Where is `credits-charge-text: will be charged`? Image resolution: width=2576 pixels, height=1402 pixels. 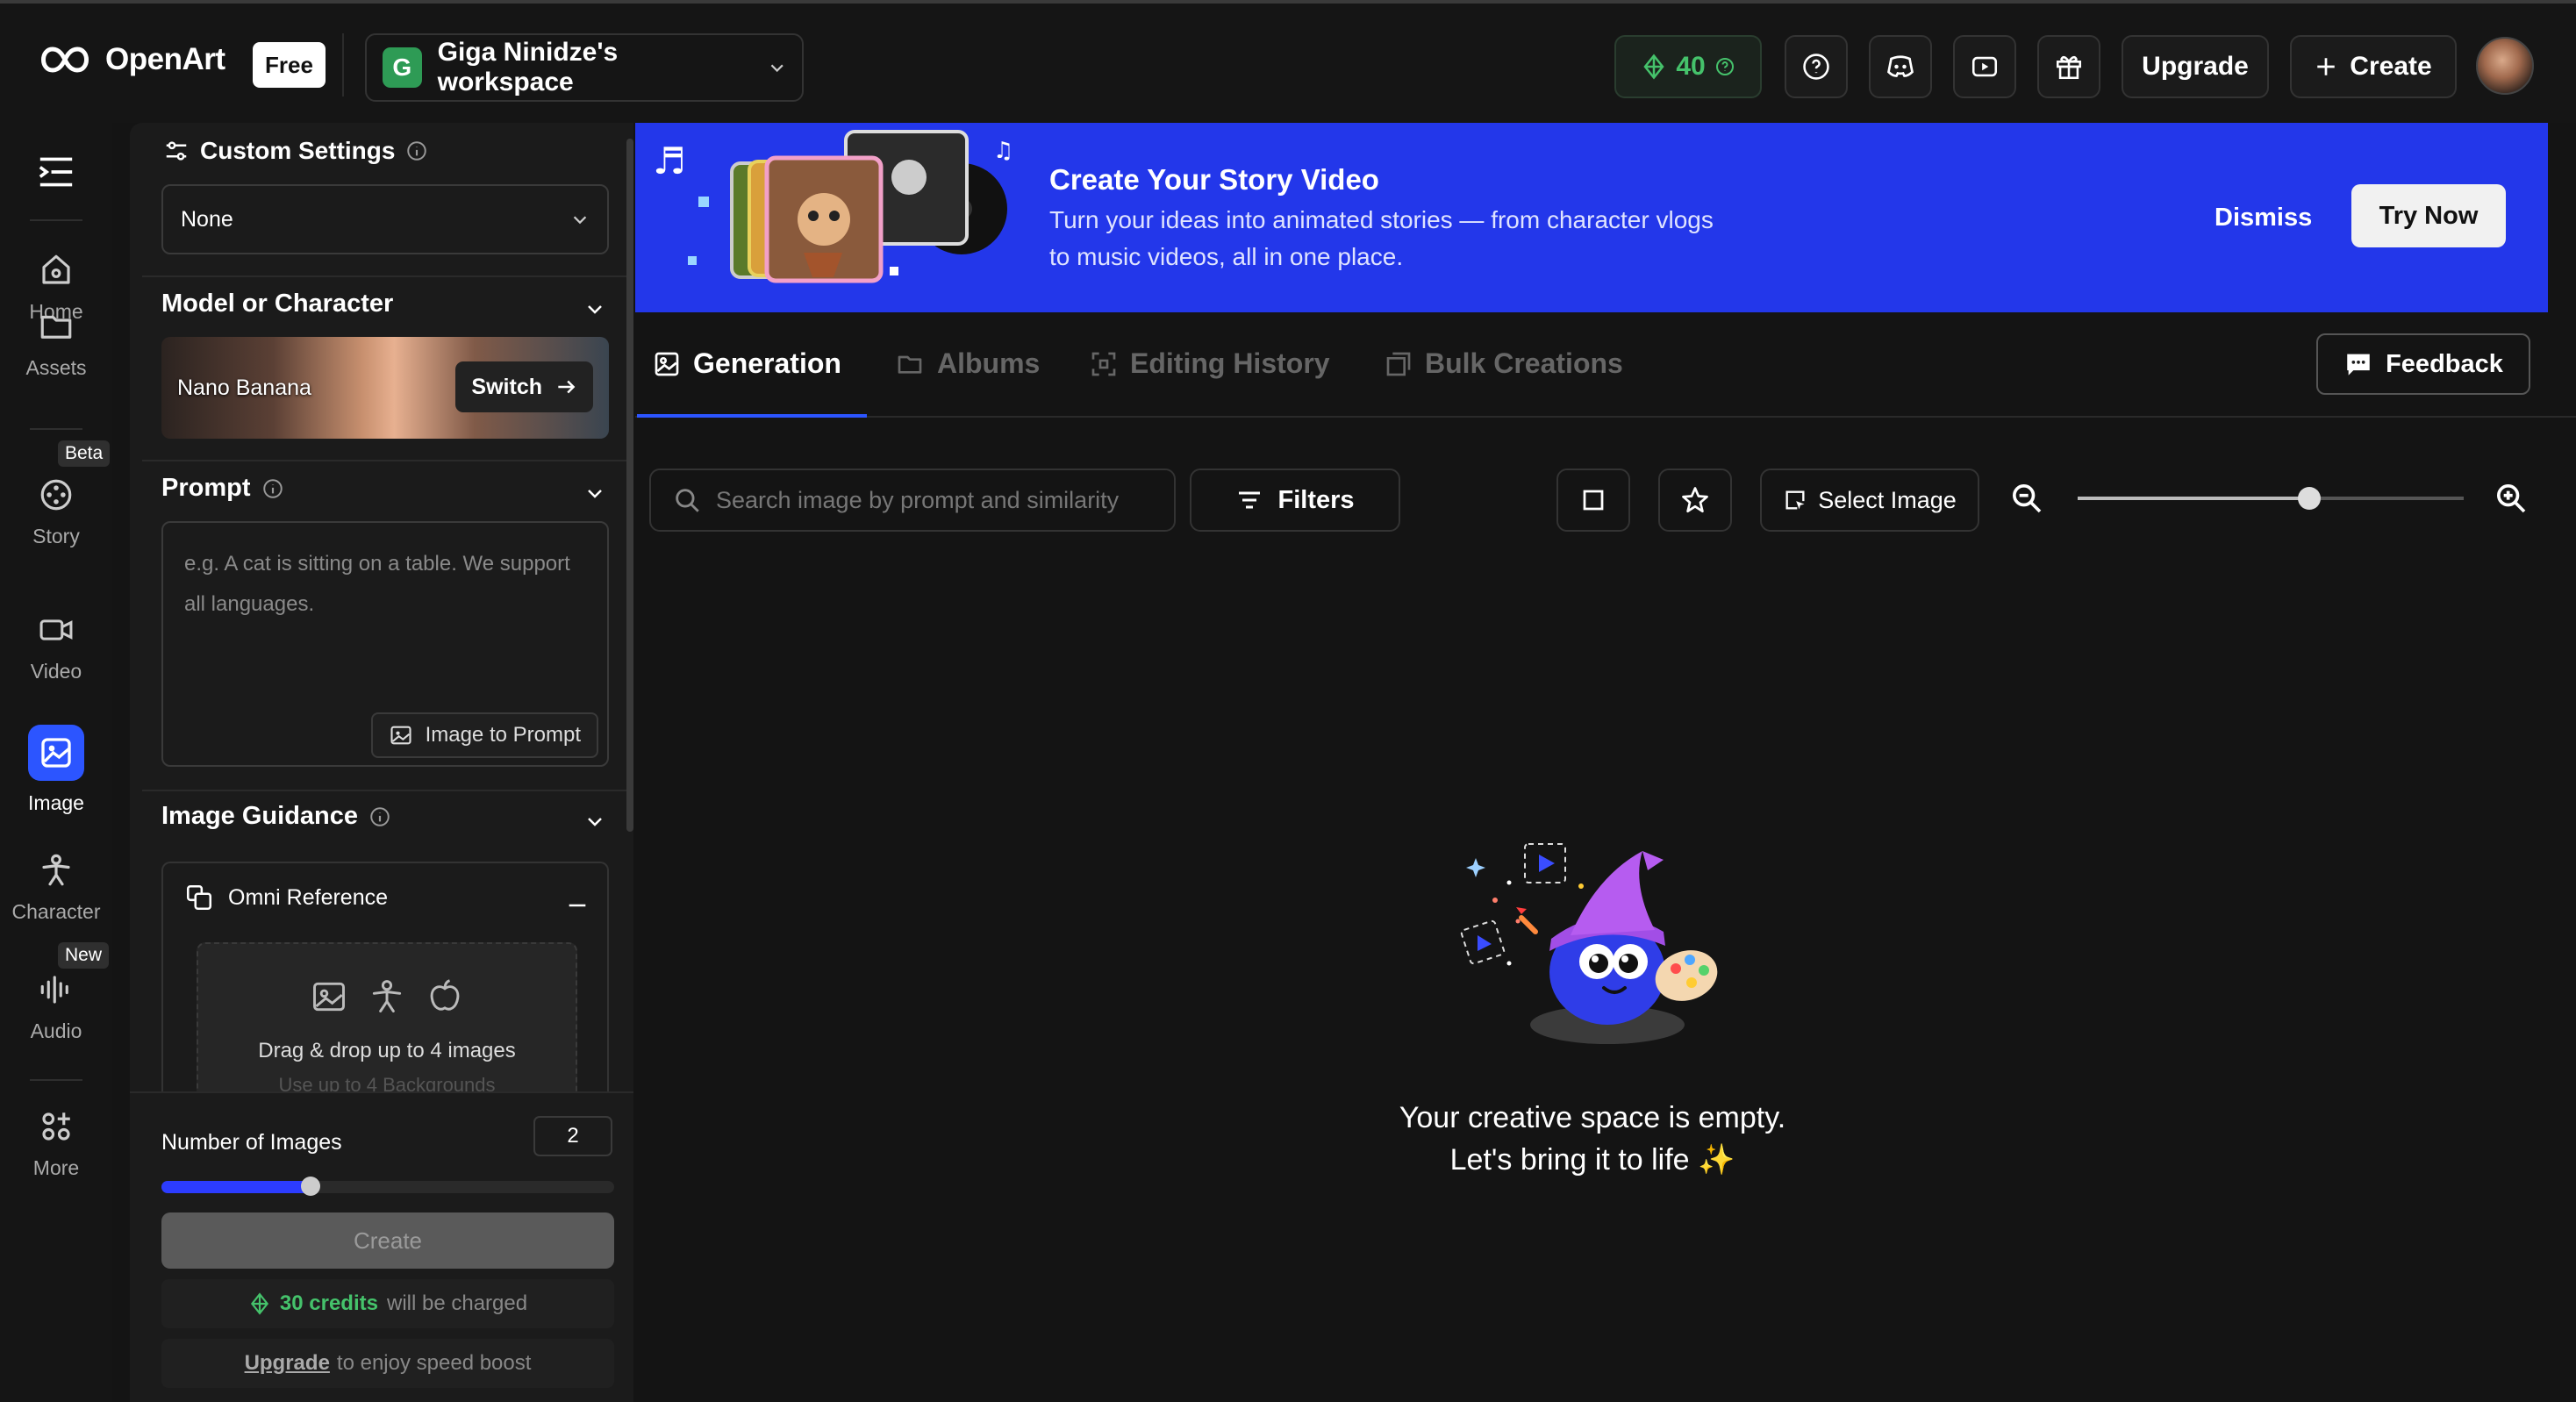
credits-charge-text: will be charged is located at coordinates (457, 1303).